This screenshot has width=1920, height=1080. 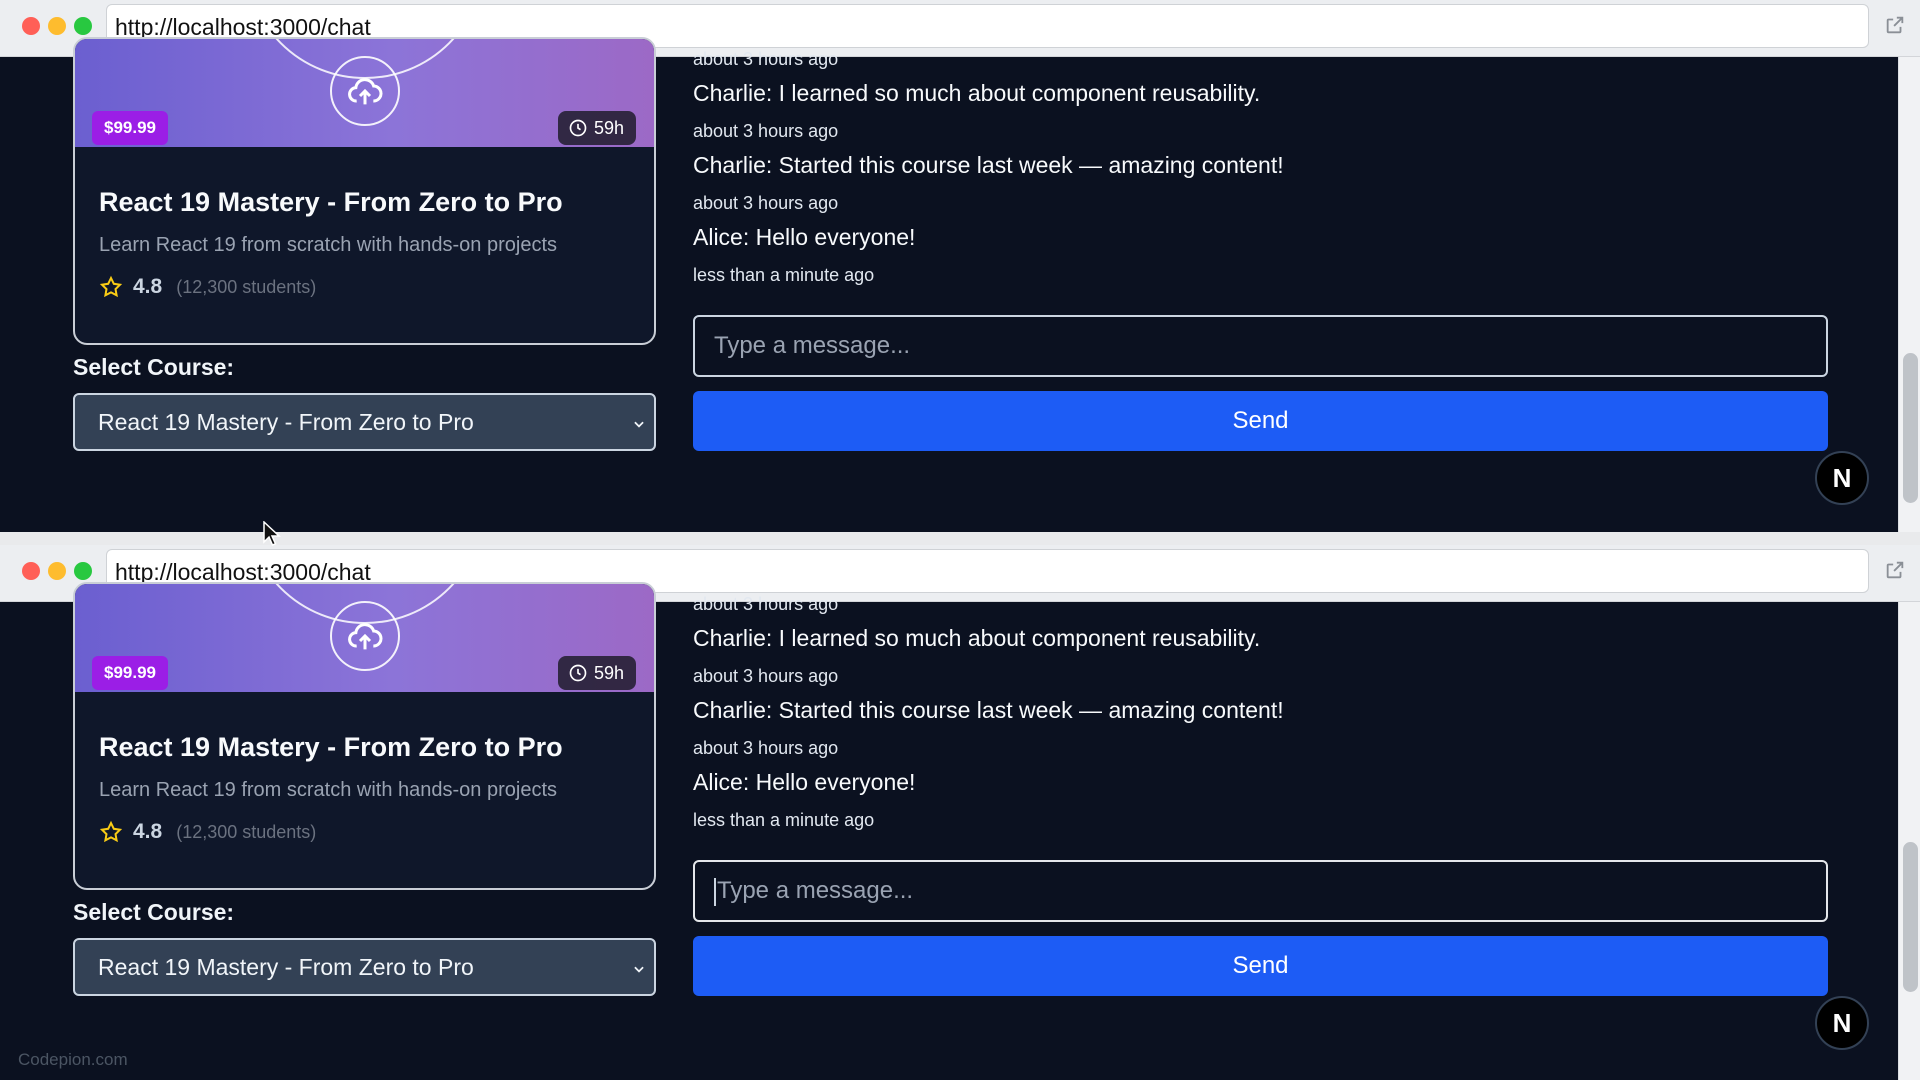 What do you see at coordinates (715, 891) in the screenshot?
I see `text-caret` at bounding box center [715, 891].